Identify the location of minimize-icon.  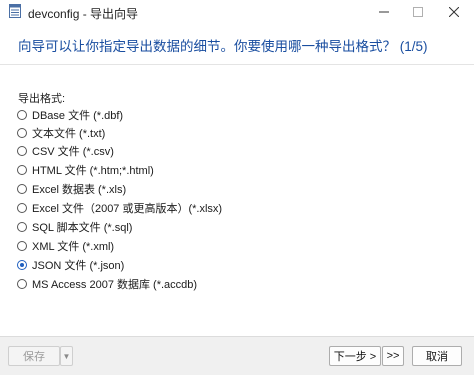
(384, 12).